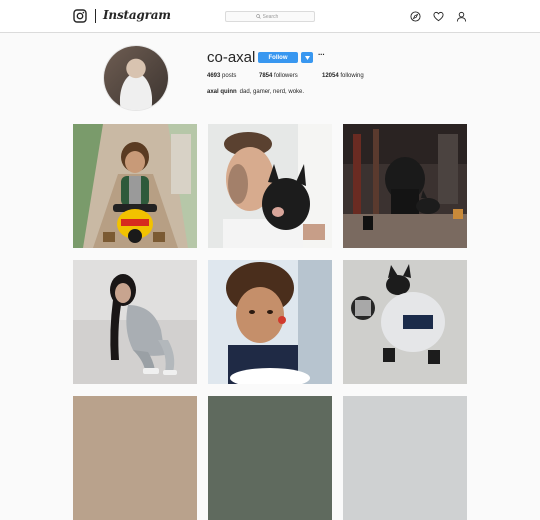 This screenshot has width=540, height=520. I want to click on followers-stat: 7854 followers, so click(278, 76).